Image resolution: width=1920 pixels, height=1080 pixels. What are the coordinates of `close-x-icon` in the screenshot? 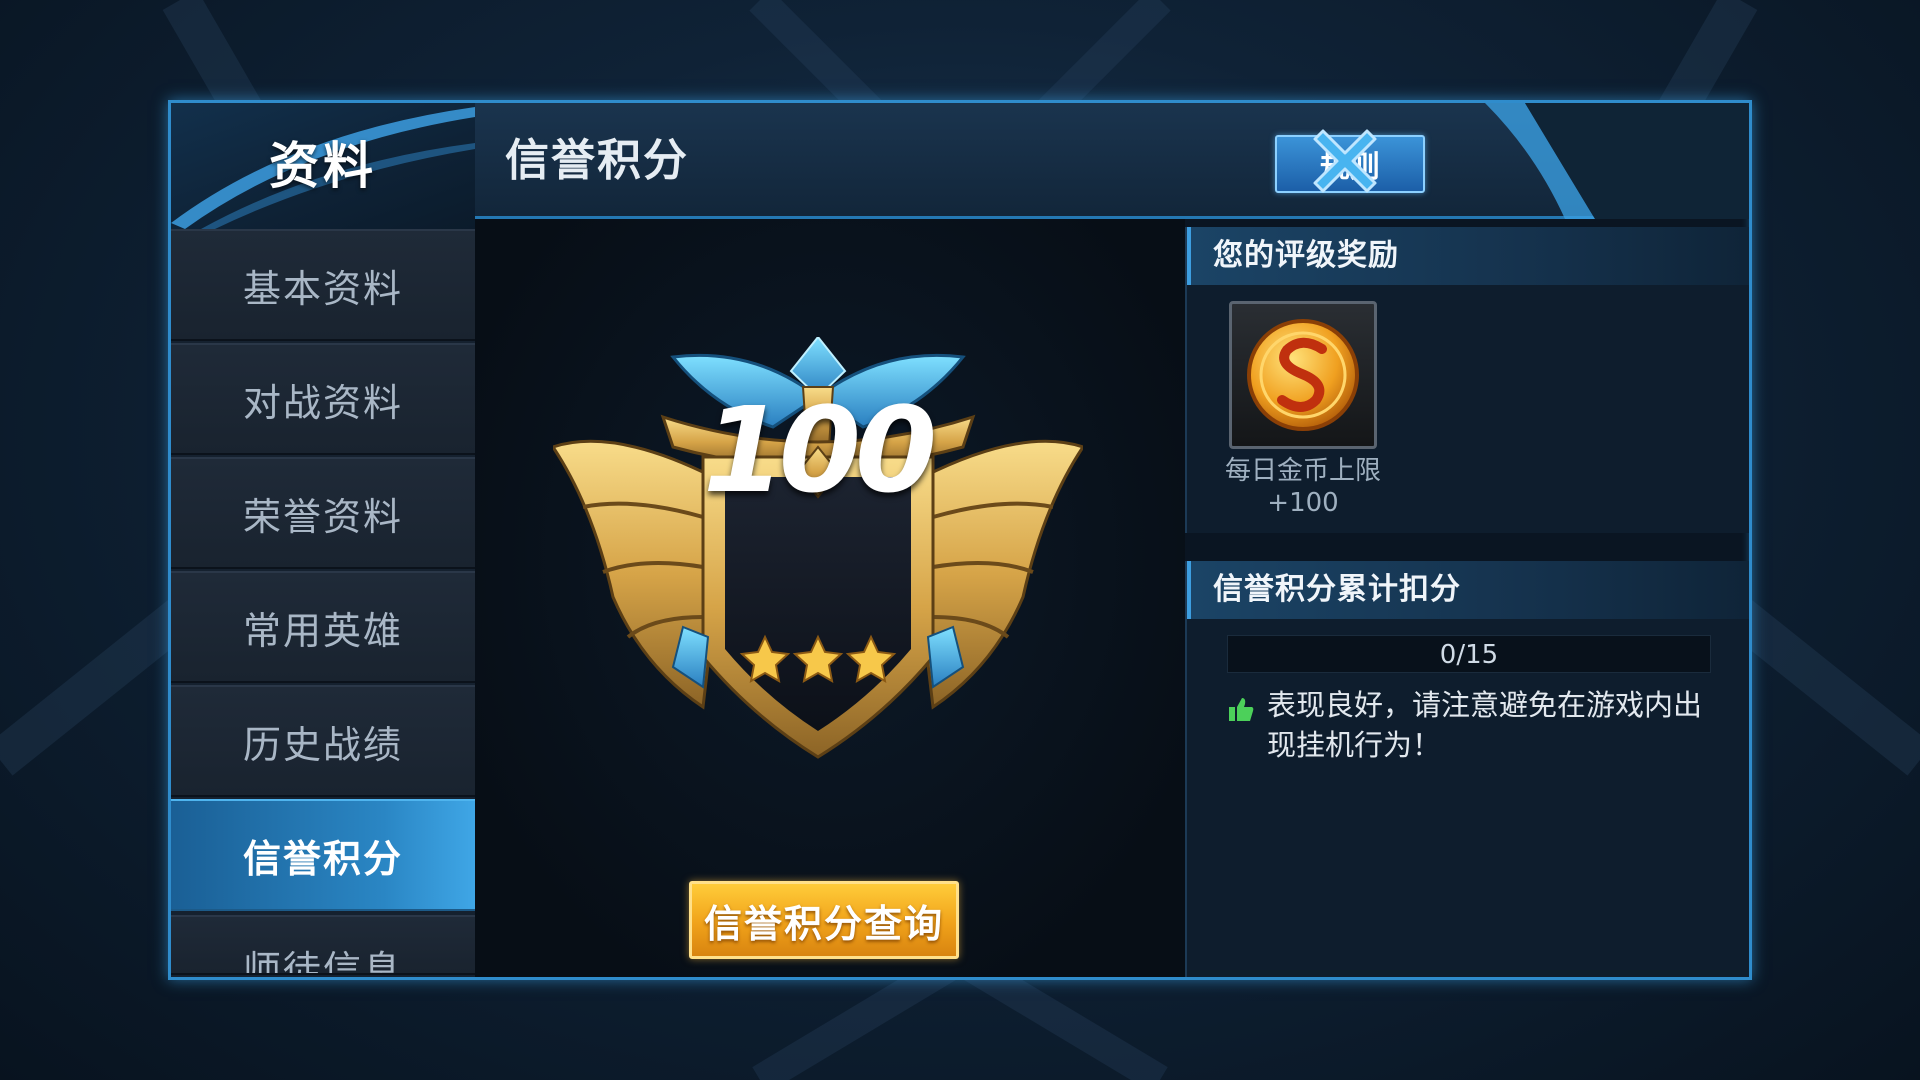 It's located at (1345, 161).